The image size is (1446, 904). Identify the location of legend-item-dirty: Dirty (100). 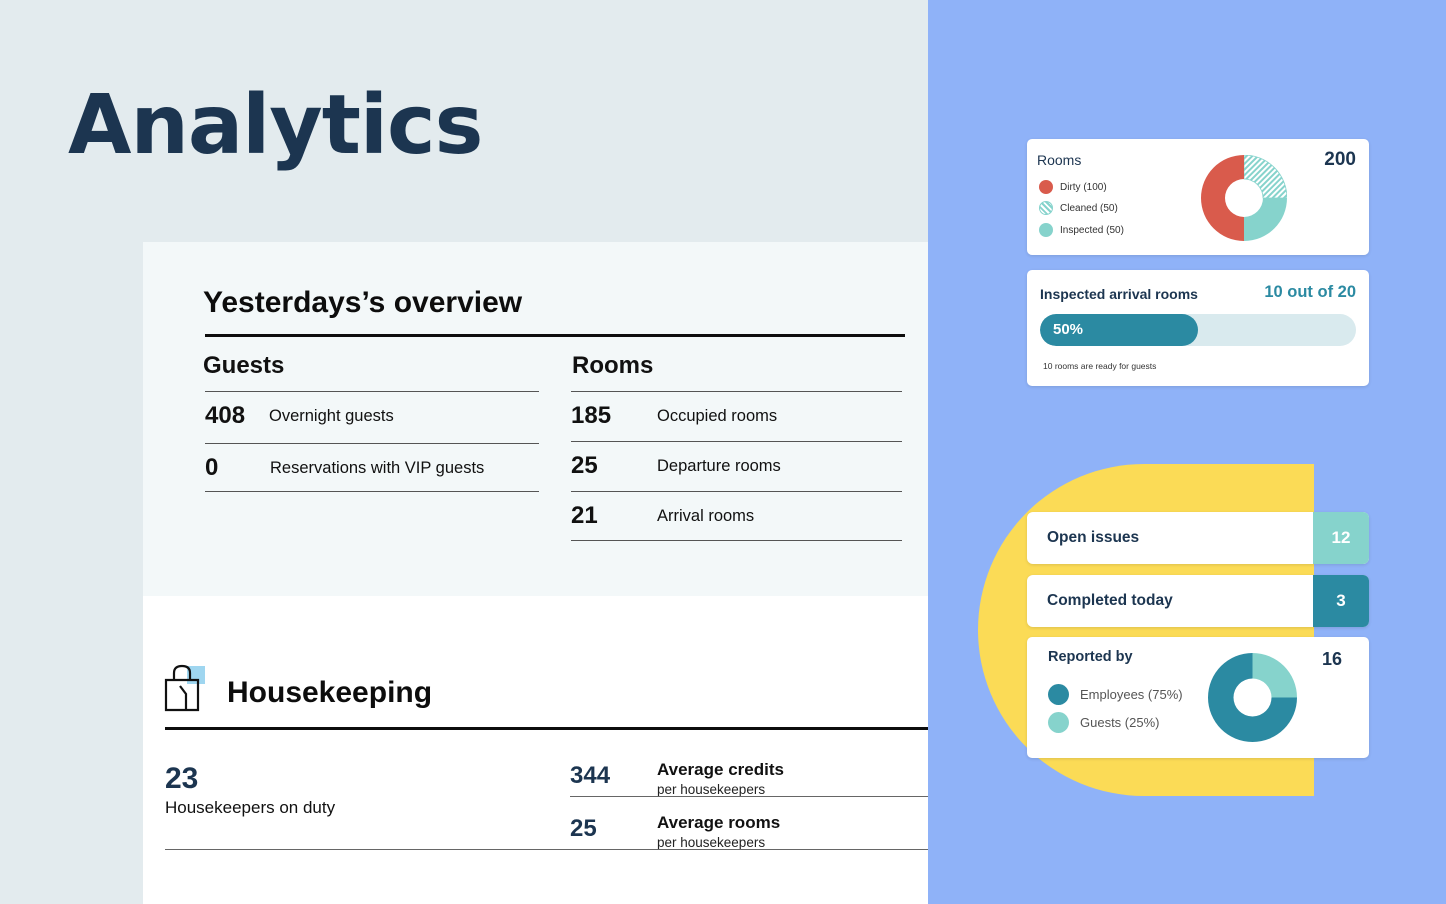
(1073, 187).